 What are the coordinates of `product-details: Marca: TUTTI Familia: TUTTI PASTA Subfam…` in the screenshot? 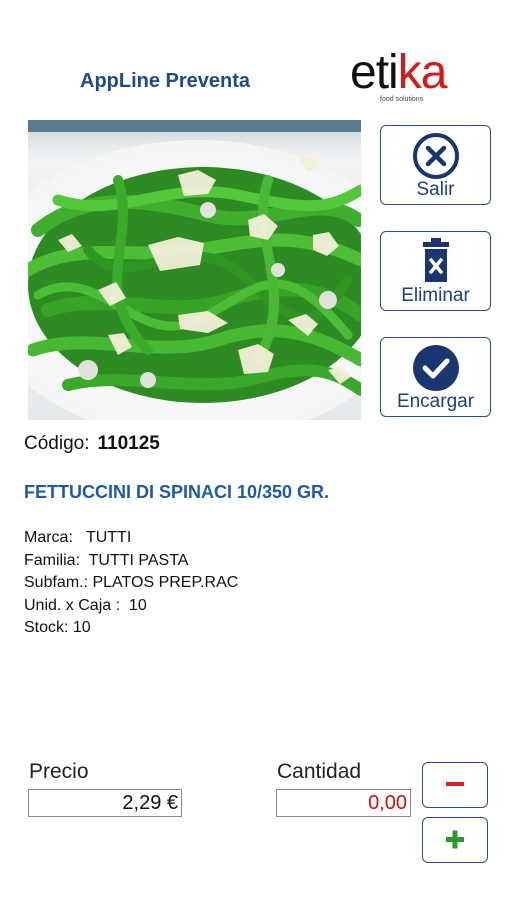 It's located at (131, 583).